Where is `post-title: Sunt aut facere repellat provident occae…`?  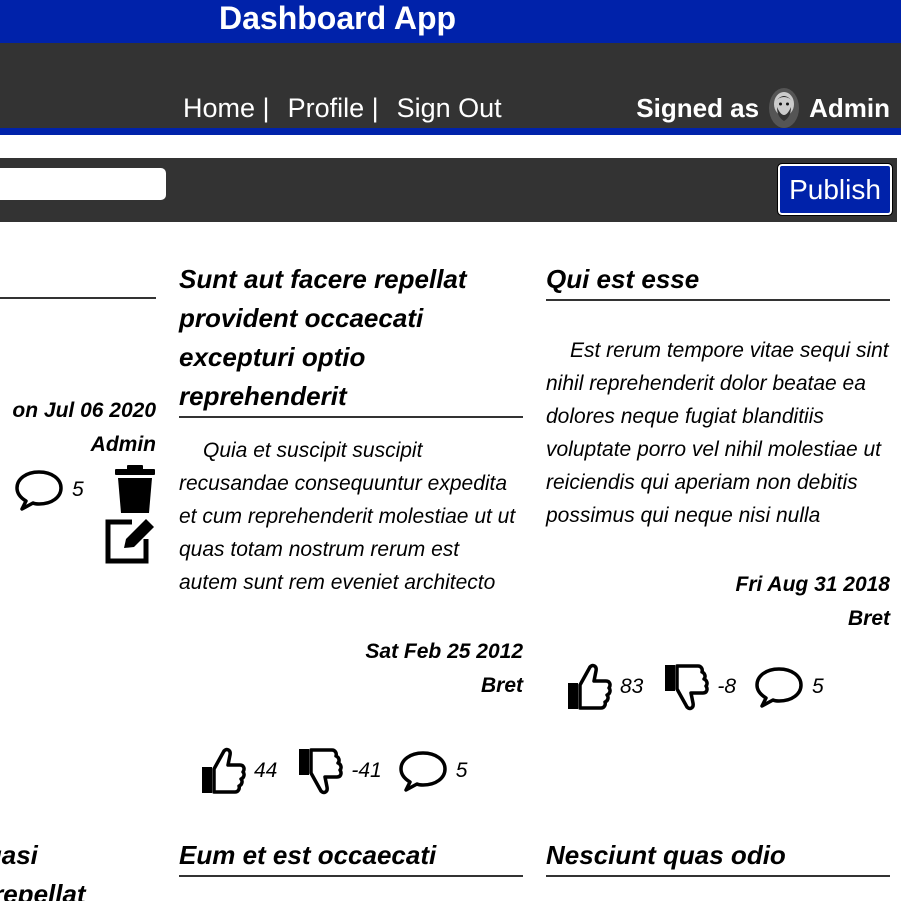
post-title: Sunt aut facere repellat provident occae… is located at coordinates (351, 339).